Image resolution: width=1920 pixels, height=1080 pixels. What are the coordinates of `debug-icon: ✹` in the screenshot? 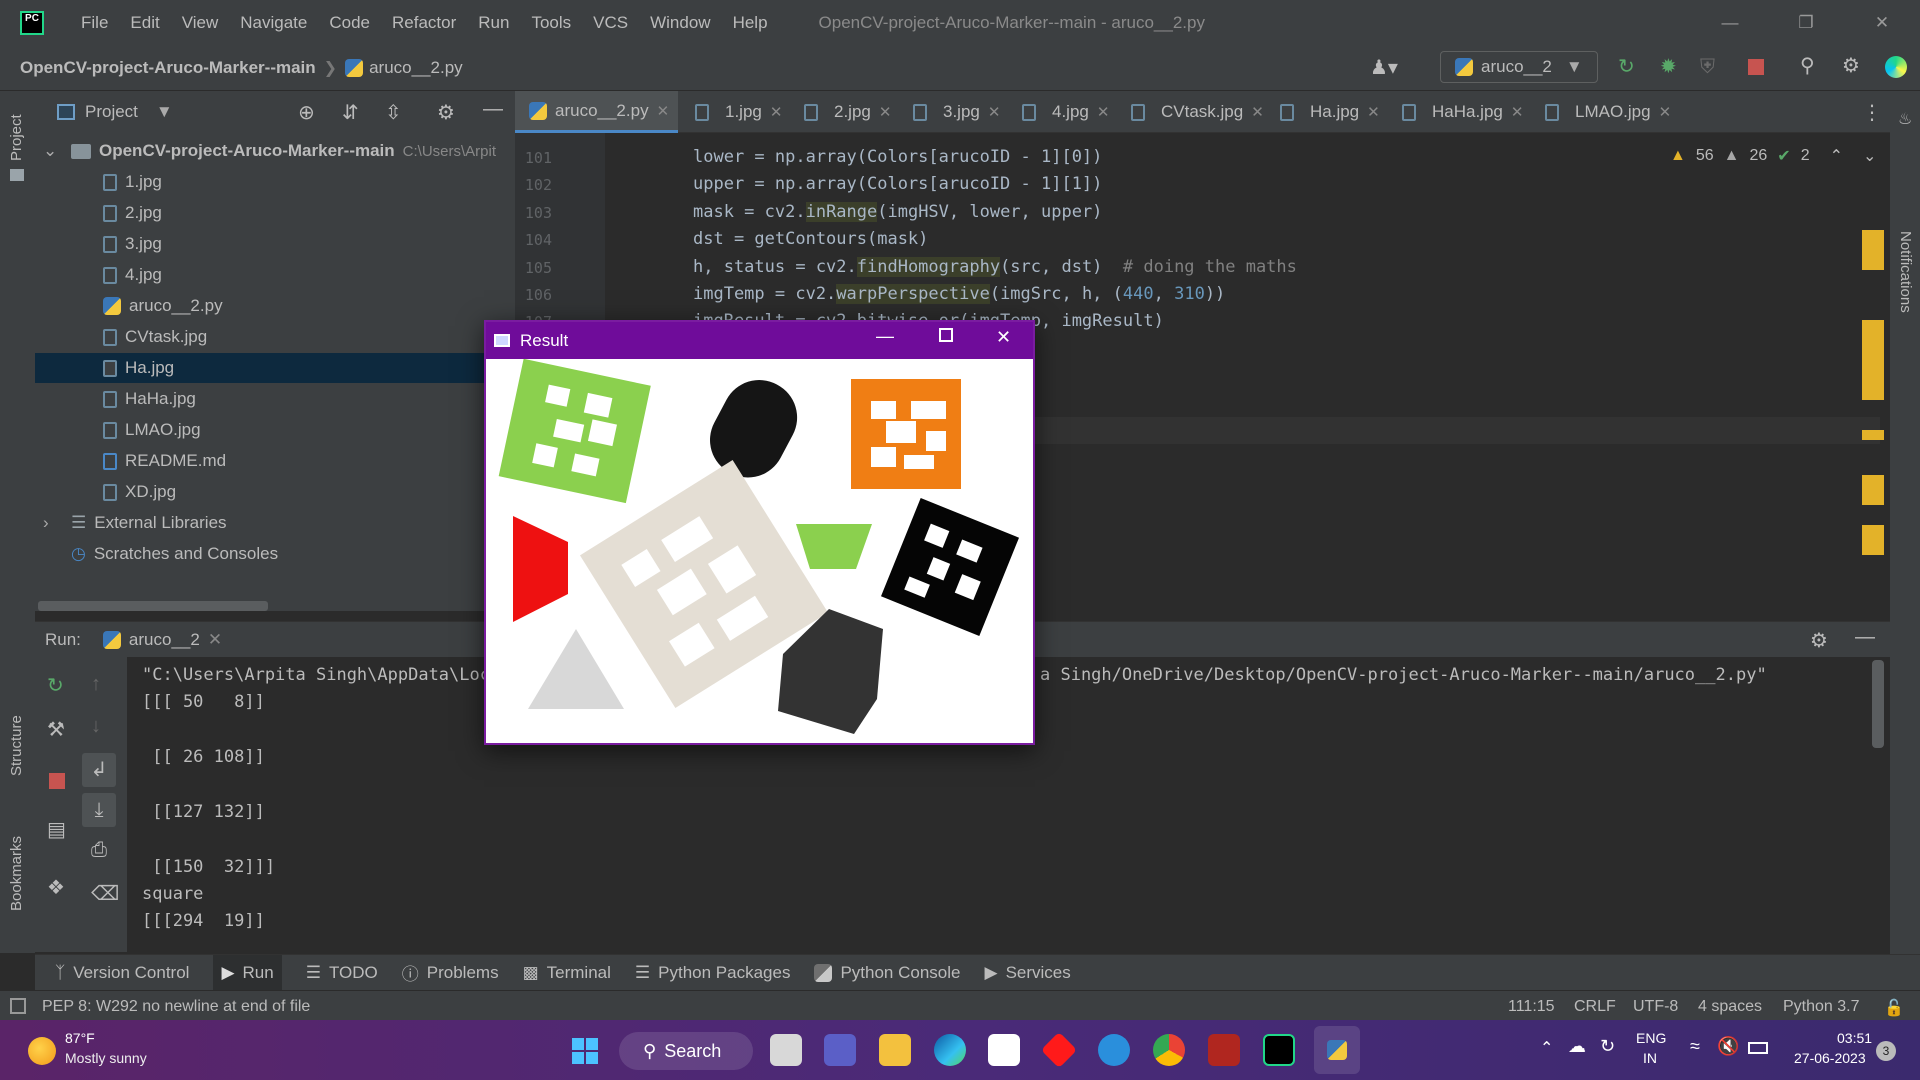 It's located at (1668, 67).